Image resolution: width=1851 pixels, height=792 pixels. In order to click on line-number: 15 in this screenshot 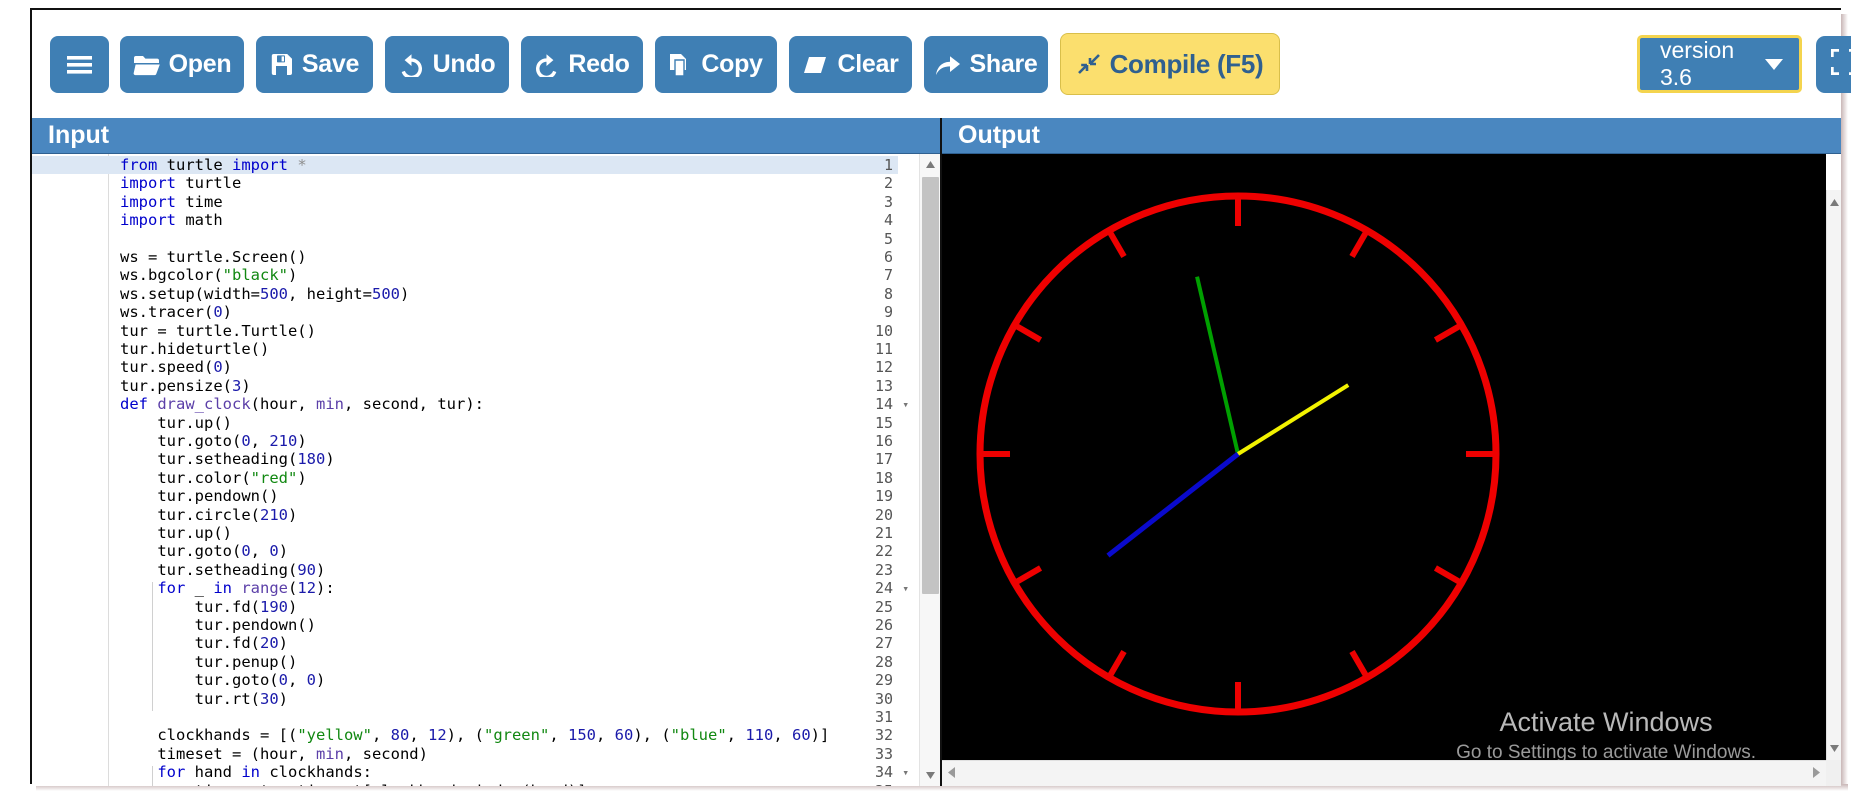, I will do `click(883, 422)`.